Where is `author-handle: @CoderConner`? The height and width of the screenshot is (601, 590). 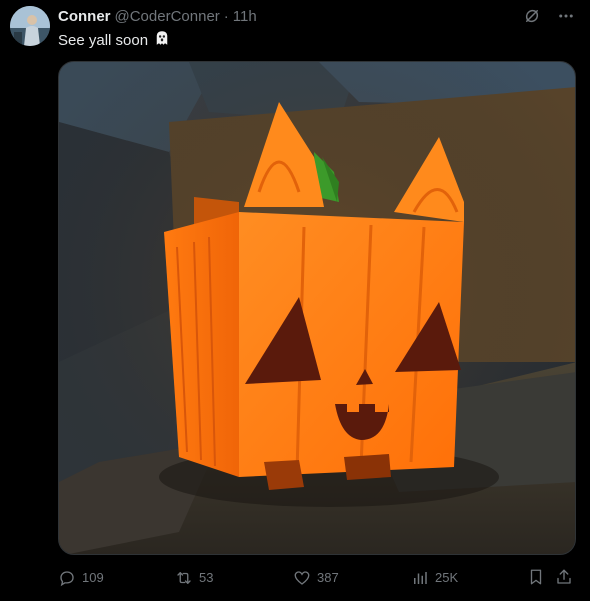 author-handle: @CoderConner is located at coordinates (167, 17).